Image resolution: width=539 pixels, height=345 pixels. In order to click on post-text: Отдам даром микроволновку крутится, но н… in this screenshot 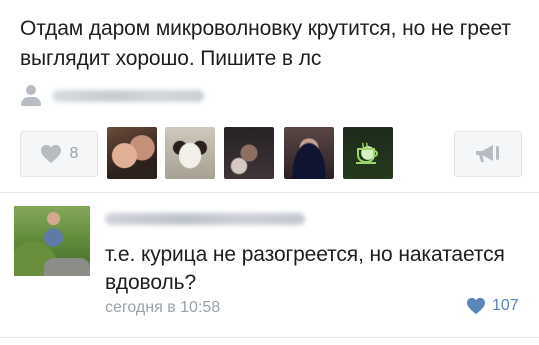, I will do `click(265, 43)`.